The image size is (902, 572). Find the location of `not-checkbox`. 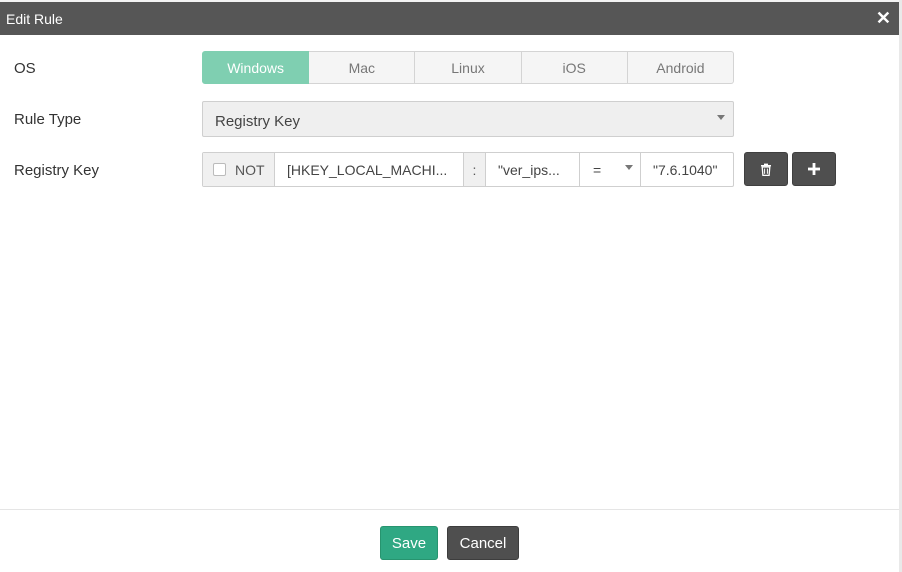

not-checkbox is located at coordinates (219, 169).